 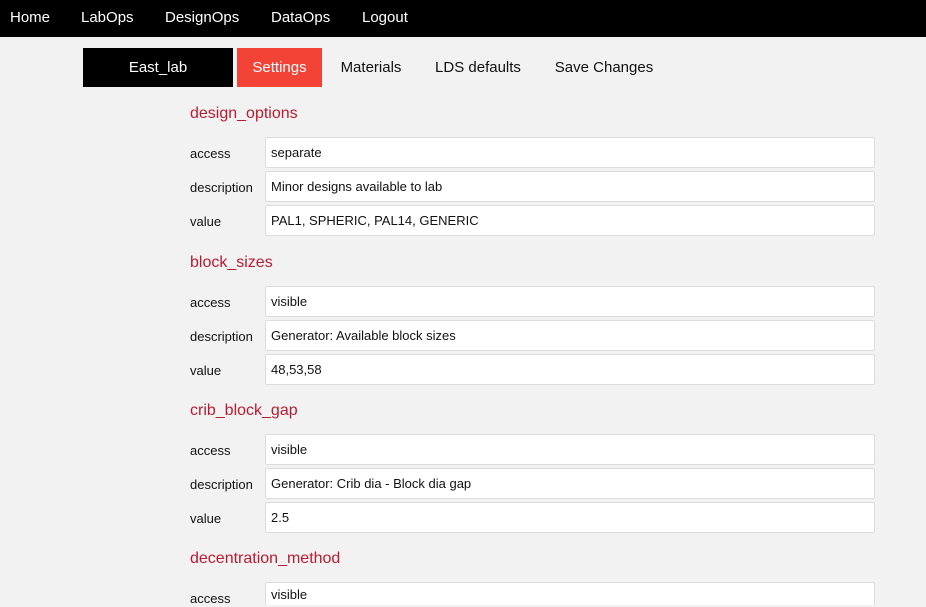 I want to click on crib-block-gap-value-input, so click(x=570, y=517).